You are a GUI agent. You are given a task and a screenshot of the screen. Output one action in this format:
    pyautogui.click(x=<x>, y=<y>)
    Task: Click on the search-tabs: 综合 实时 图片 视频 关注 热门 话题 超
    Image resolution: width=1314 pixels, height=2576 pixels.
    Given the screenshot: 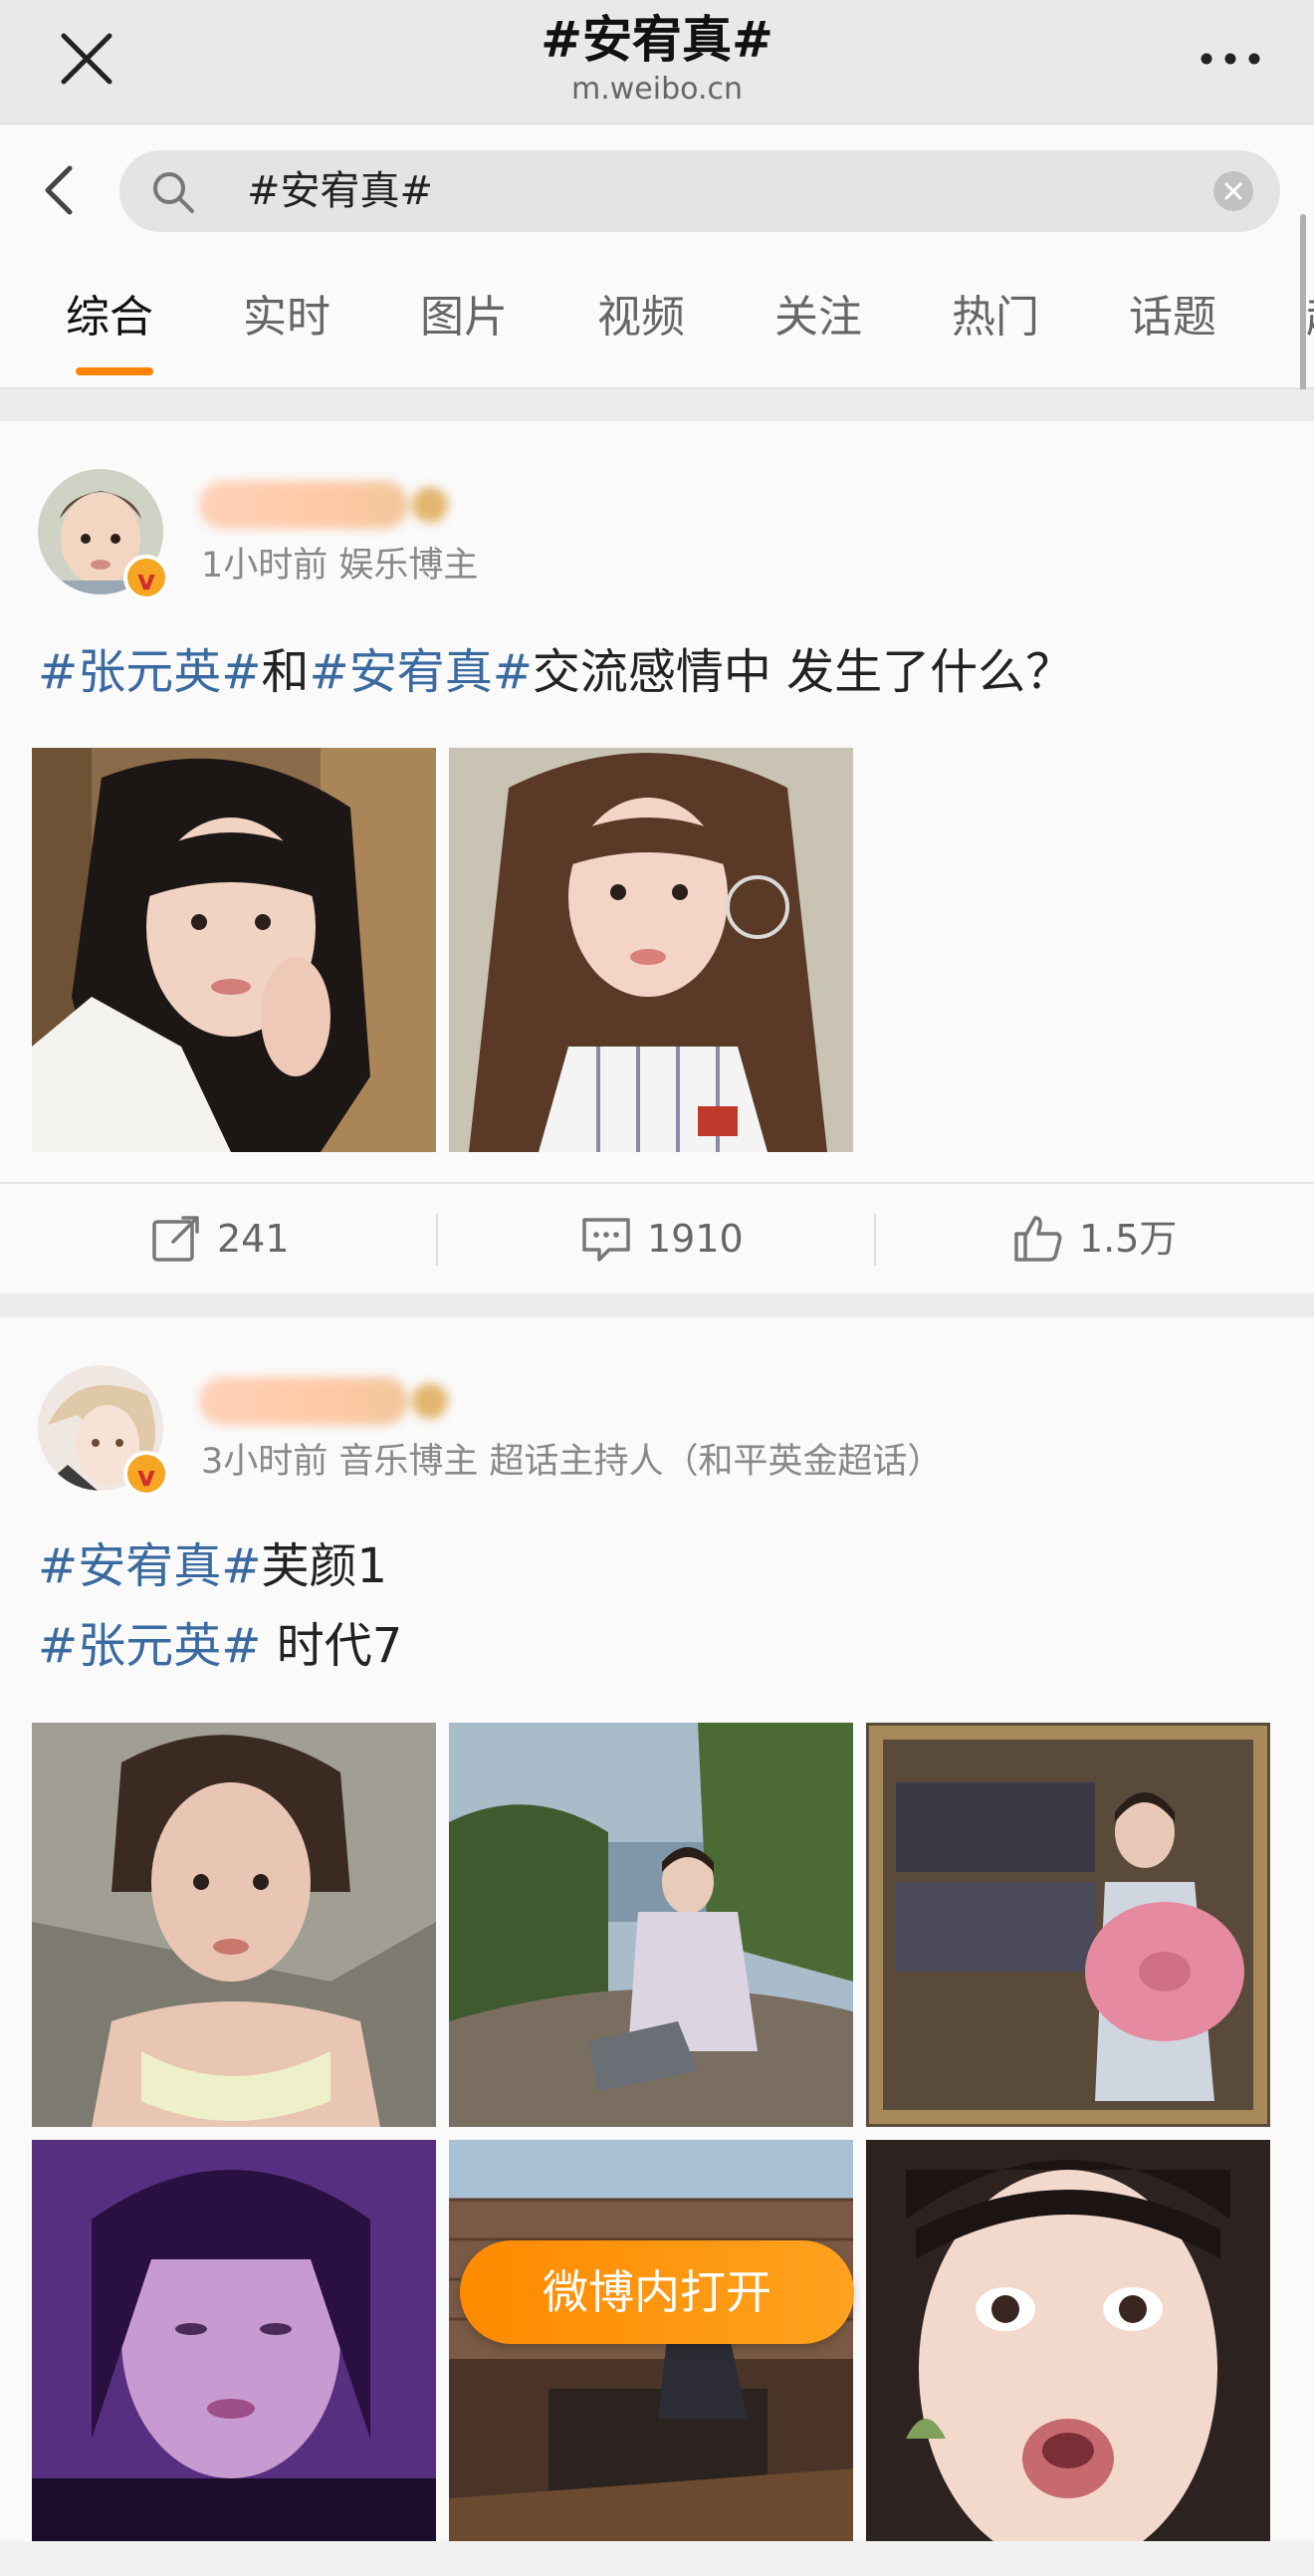 What is the action you would take?
    pyautogui.click(x=657, y=322)
    